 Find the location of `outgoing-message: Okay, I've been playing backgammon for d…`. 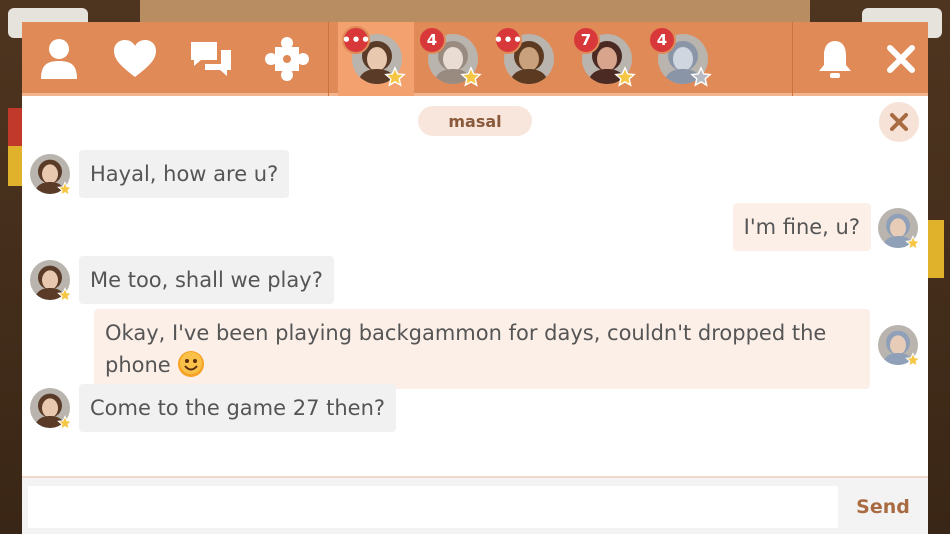

outgoing-message: Okay, I've been playing backgammon for d… is located at coordinates (482, 349).